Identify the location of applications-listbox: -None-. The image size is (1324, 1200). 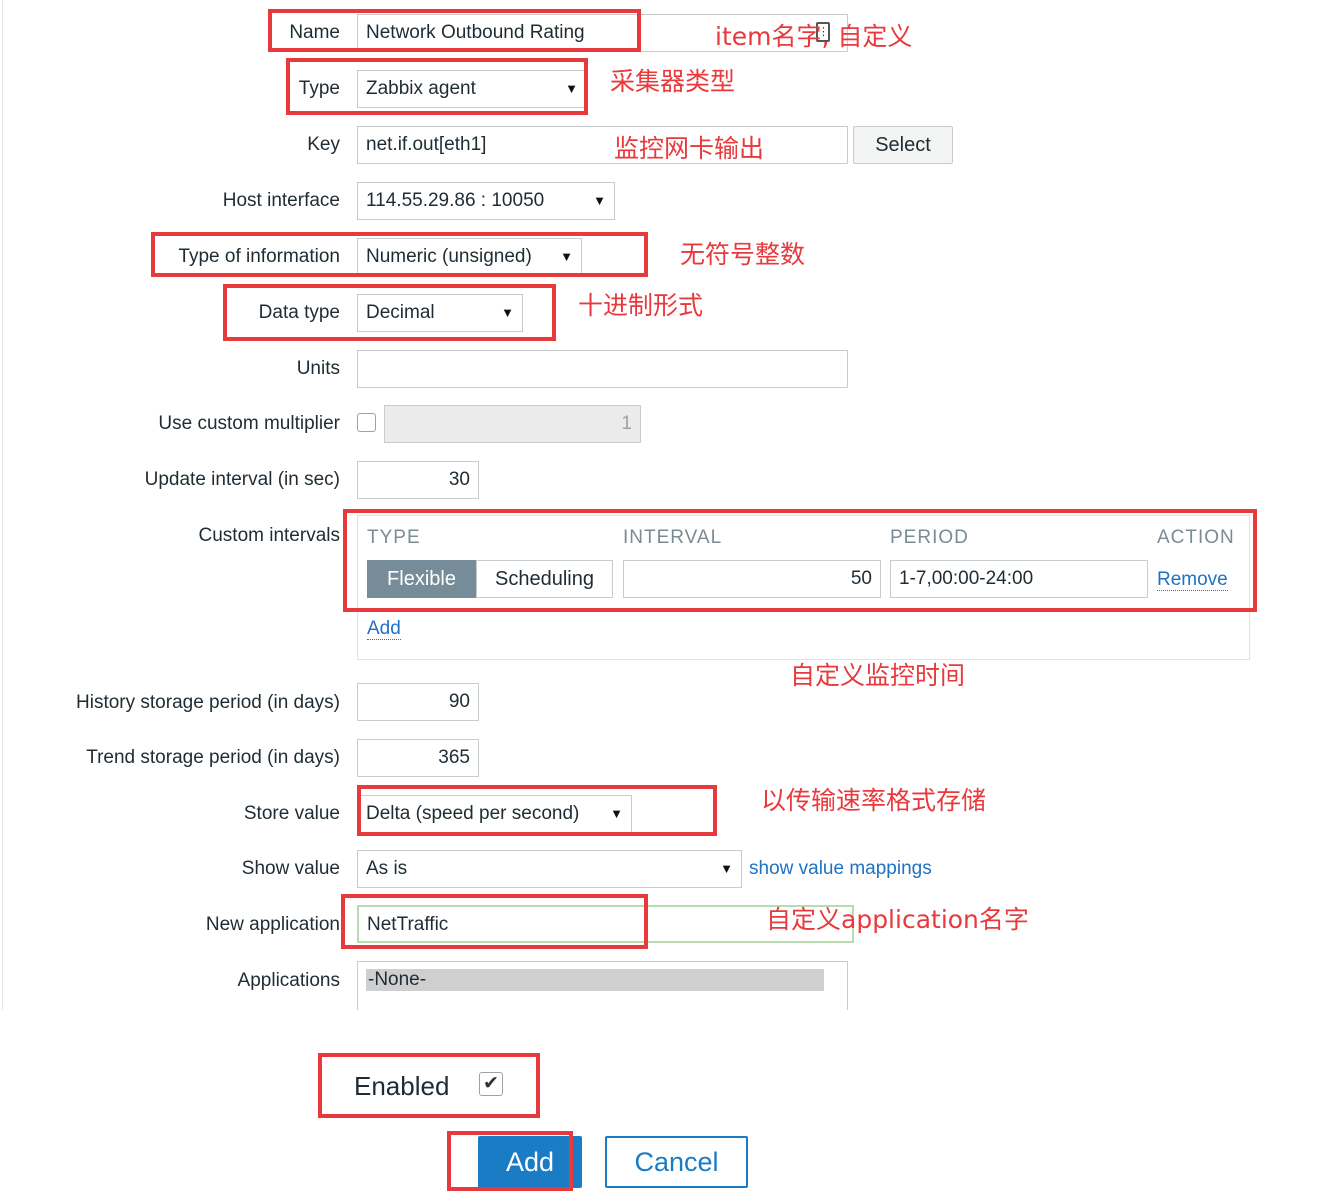
(602, 985).